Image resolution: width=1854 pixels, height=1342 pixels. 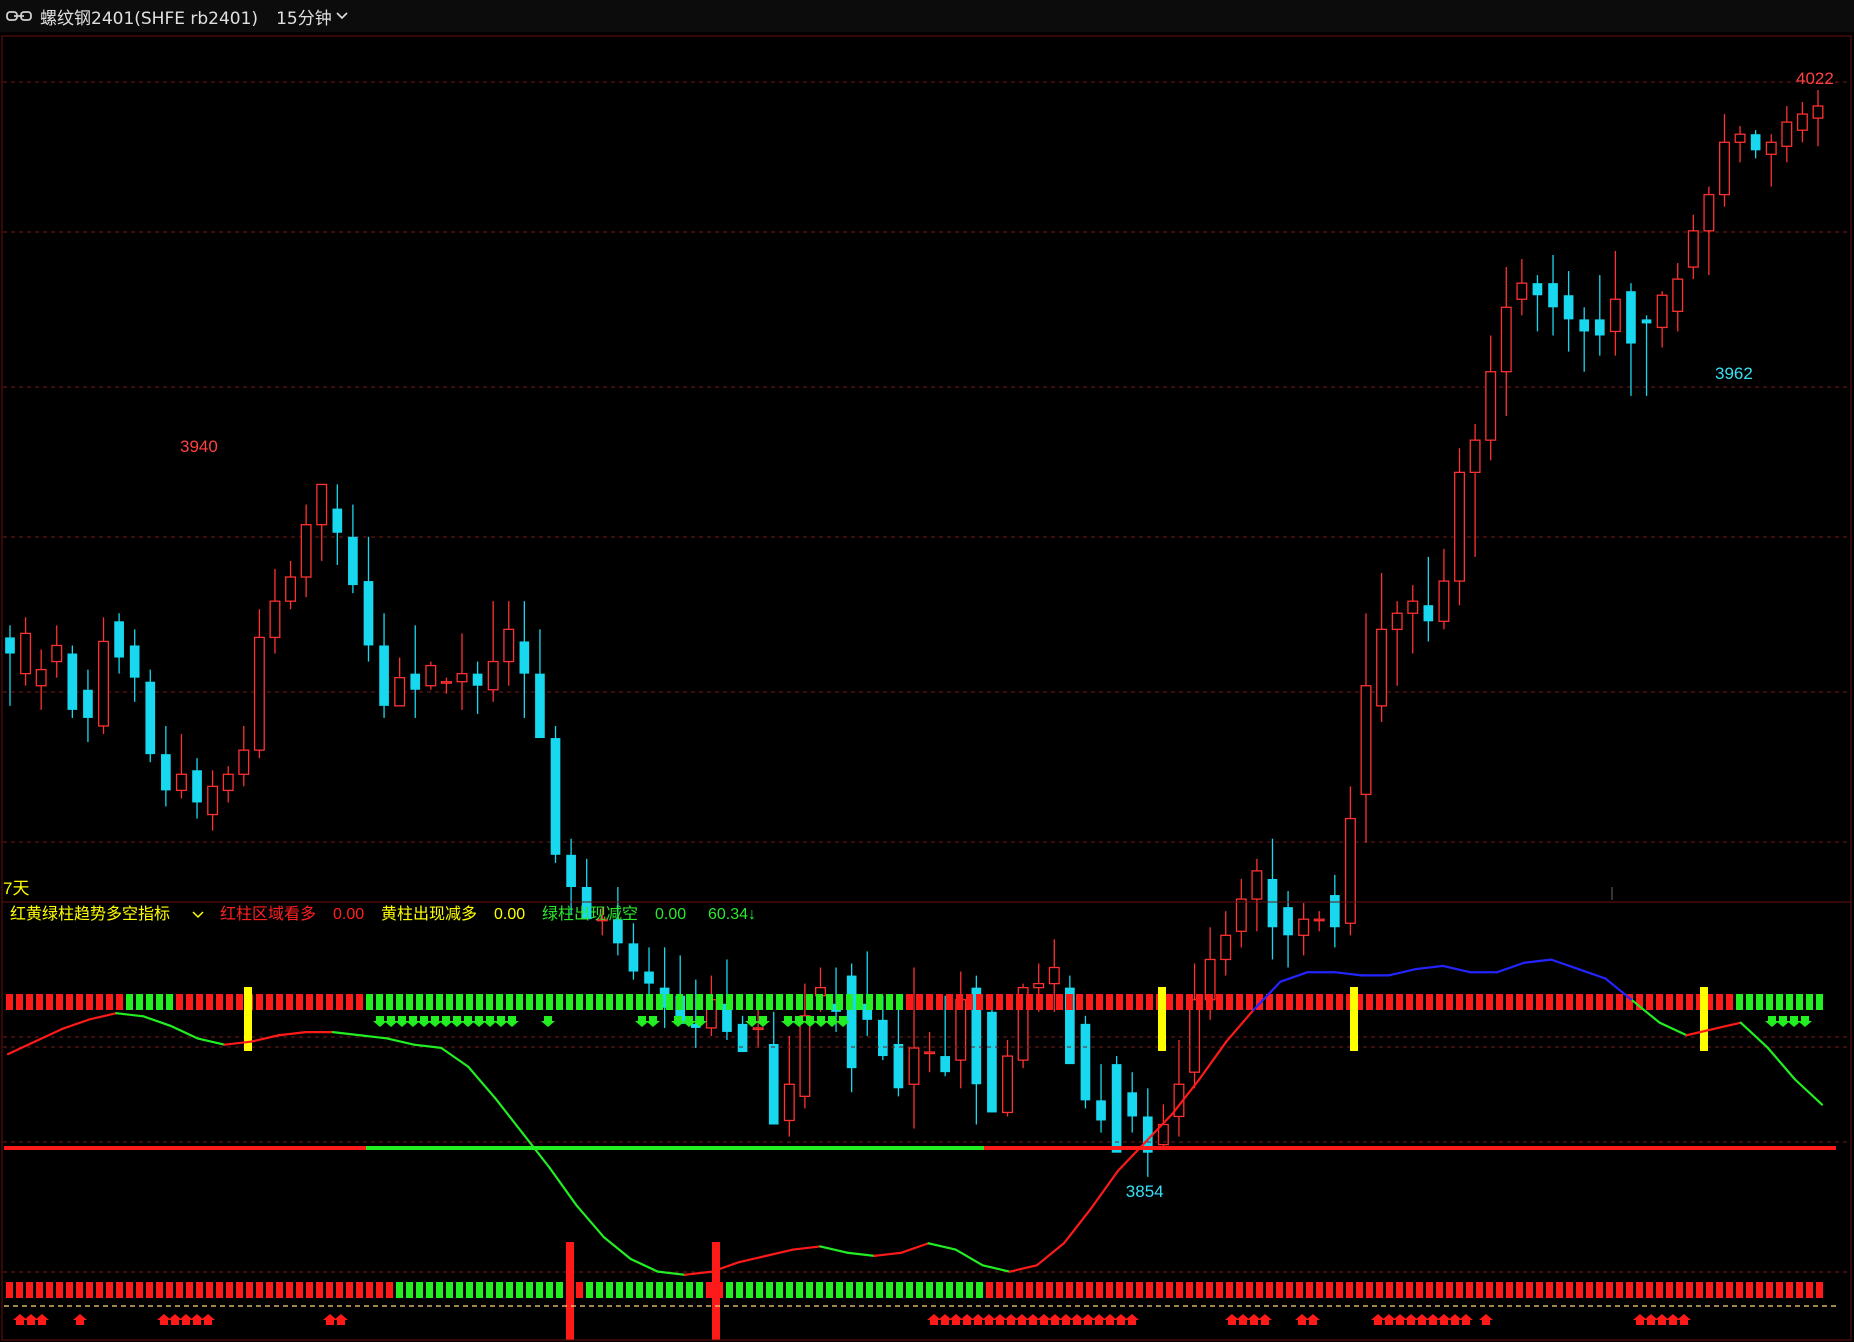 What do you see at coordinates (90, 913) in the screenshot?
I see `indicator-name: 红黄绿柱趋势多空指标` at bounding box center [90, 913].